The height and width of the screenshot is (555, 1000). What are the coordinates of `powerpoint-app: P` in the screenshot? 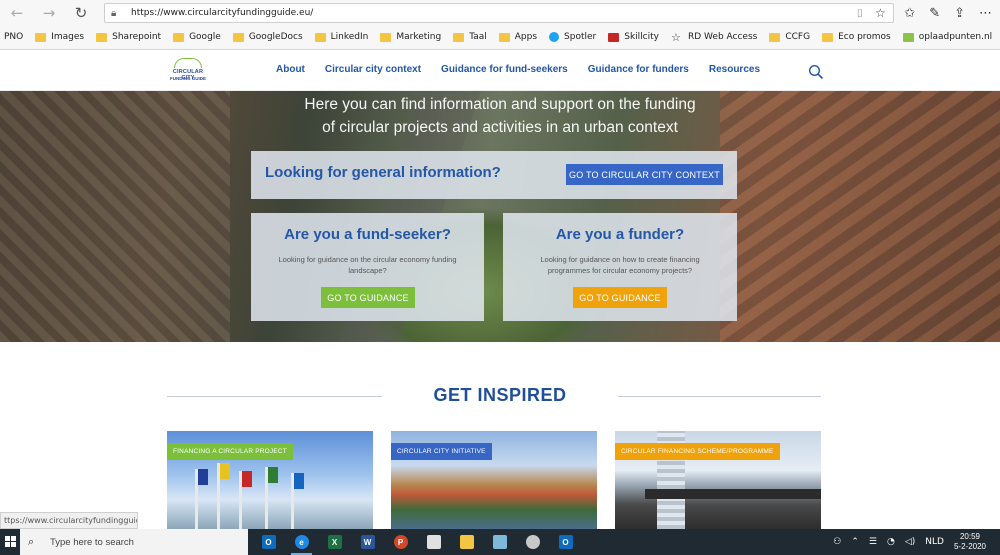 It's located at (400, 542).